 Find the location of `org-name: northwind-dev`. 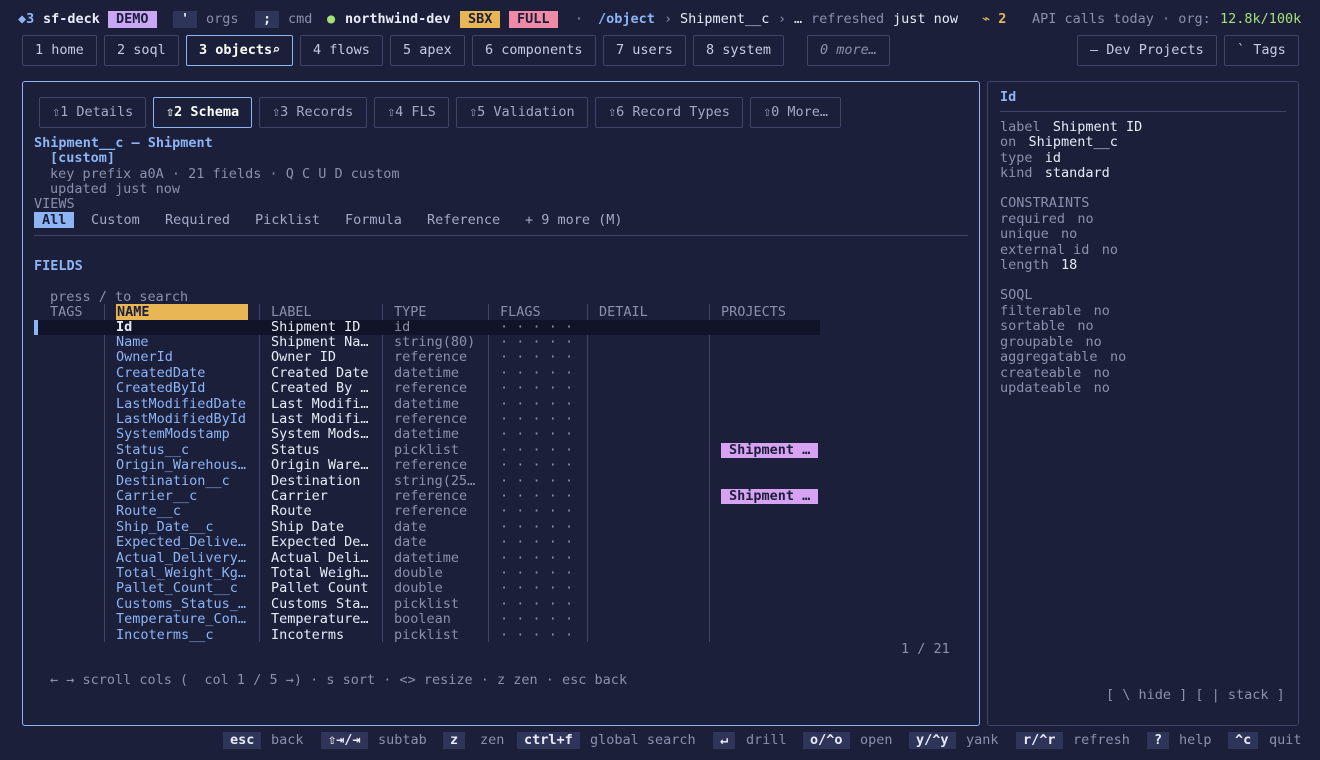

org-name: northwind-dev is located at coordinates (398, 19).